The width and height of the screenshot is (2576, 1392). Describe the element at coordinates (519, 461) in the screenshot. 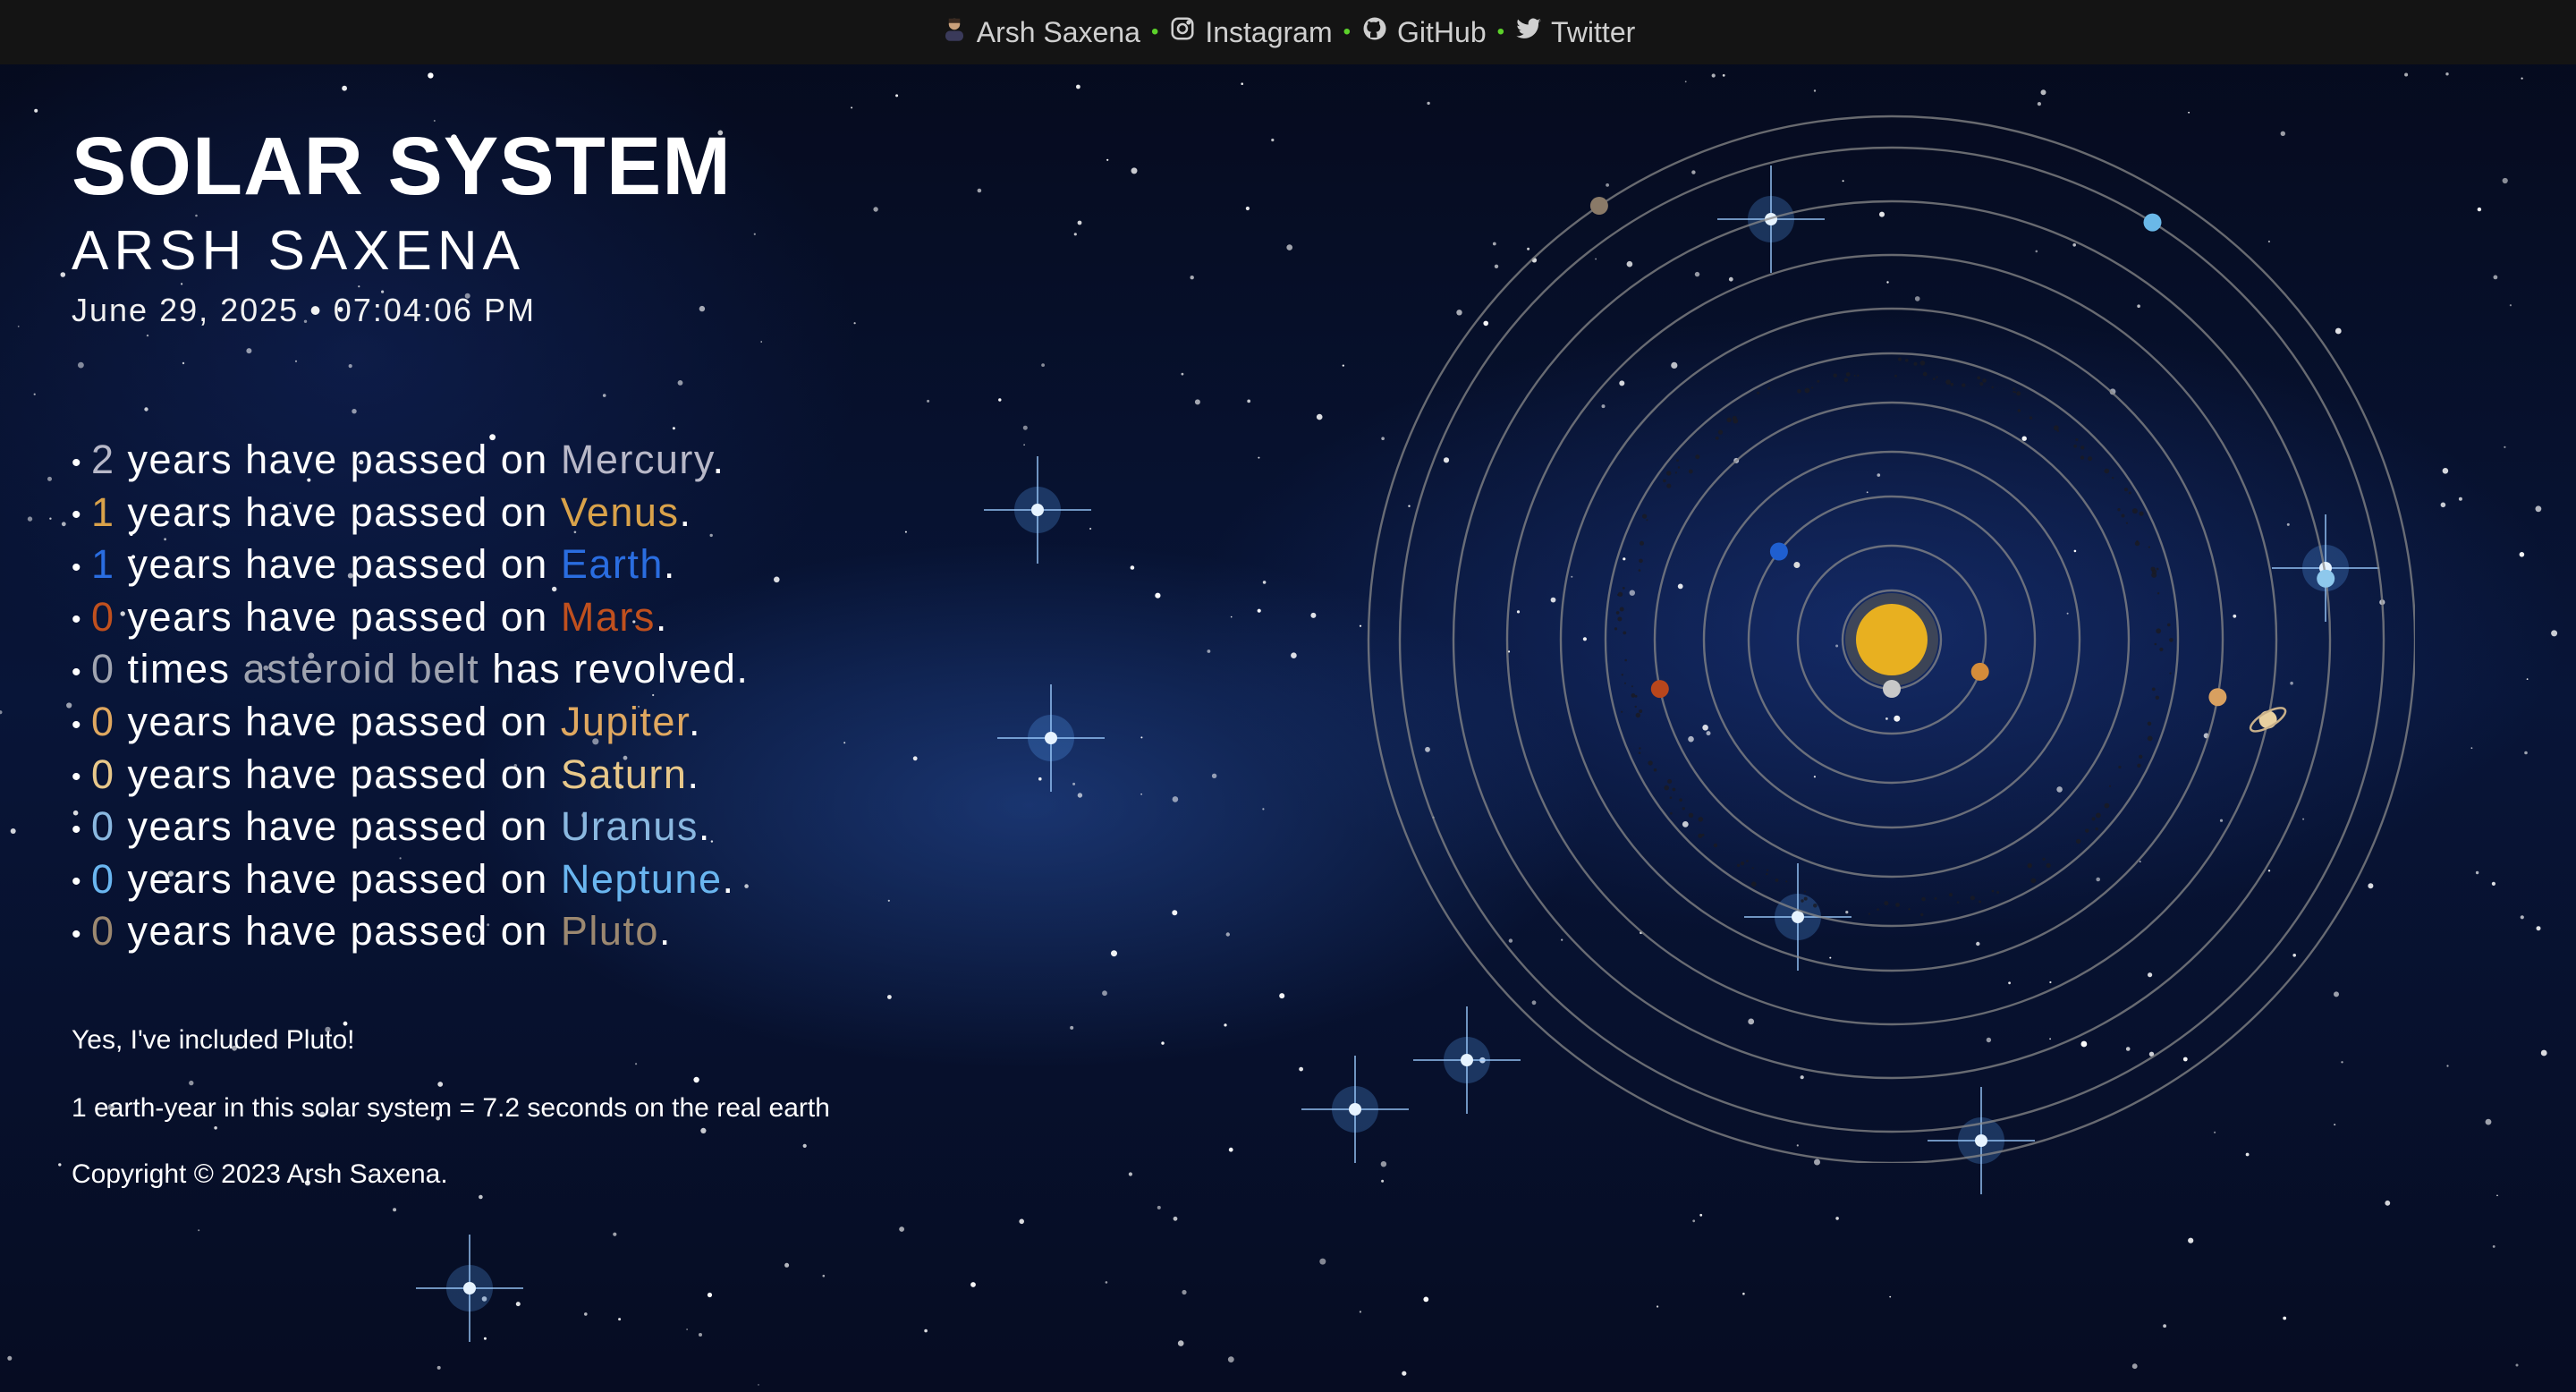

I see `stat-item: 2 years have passed on Mercury.` at that location.